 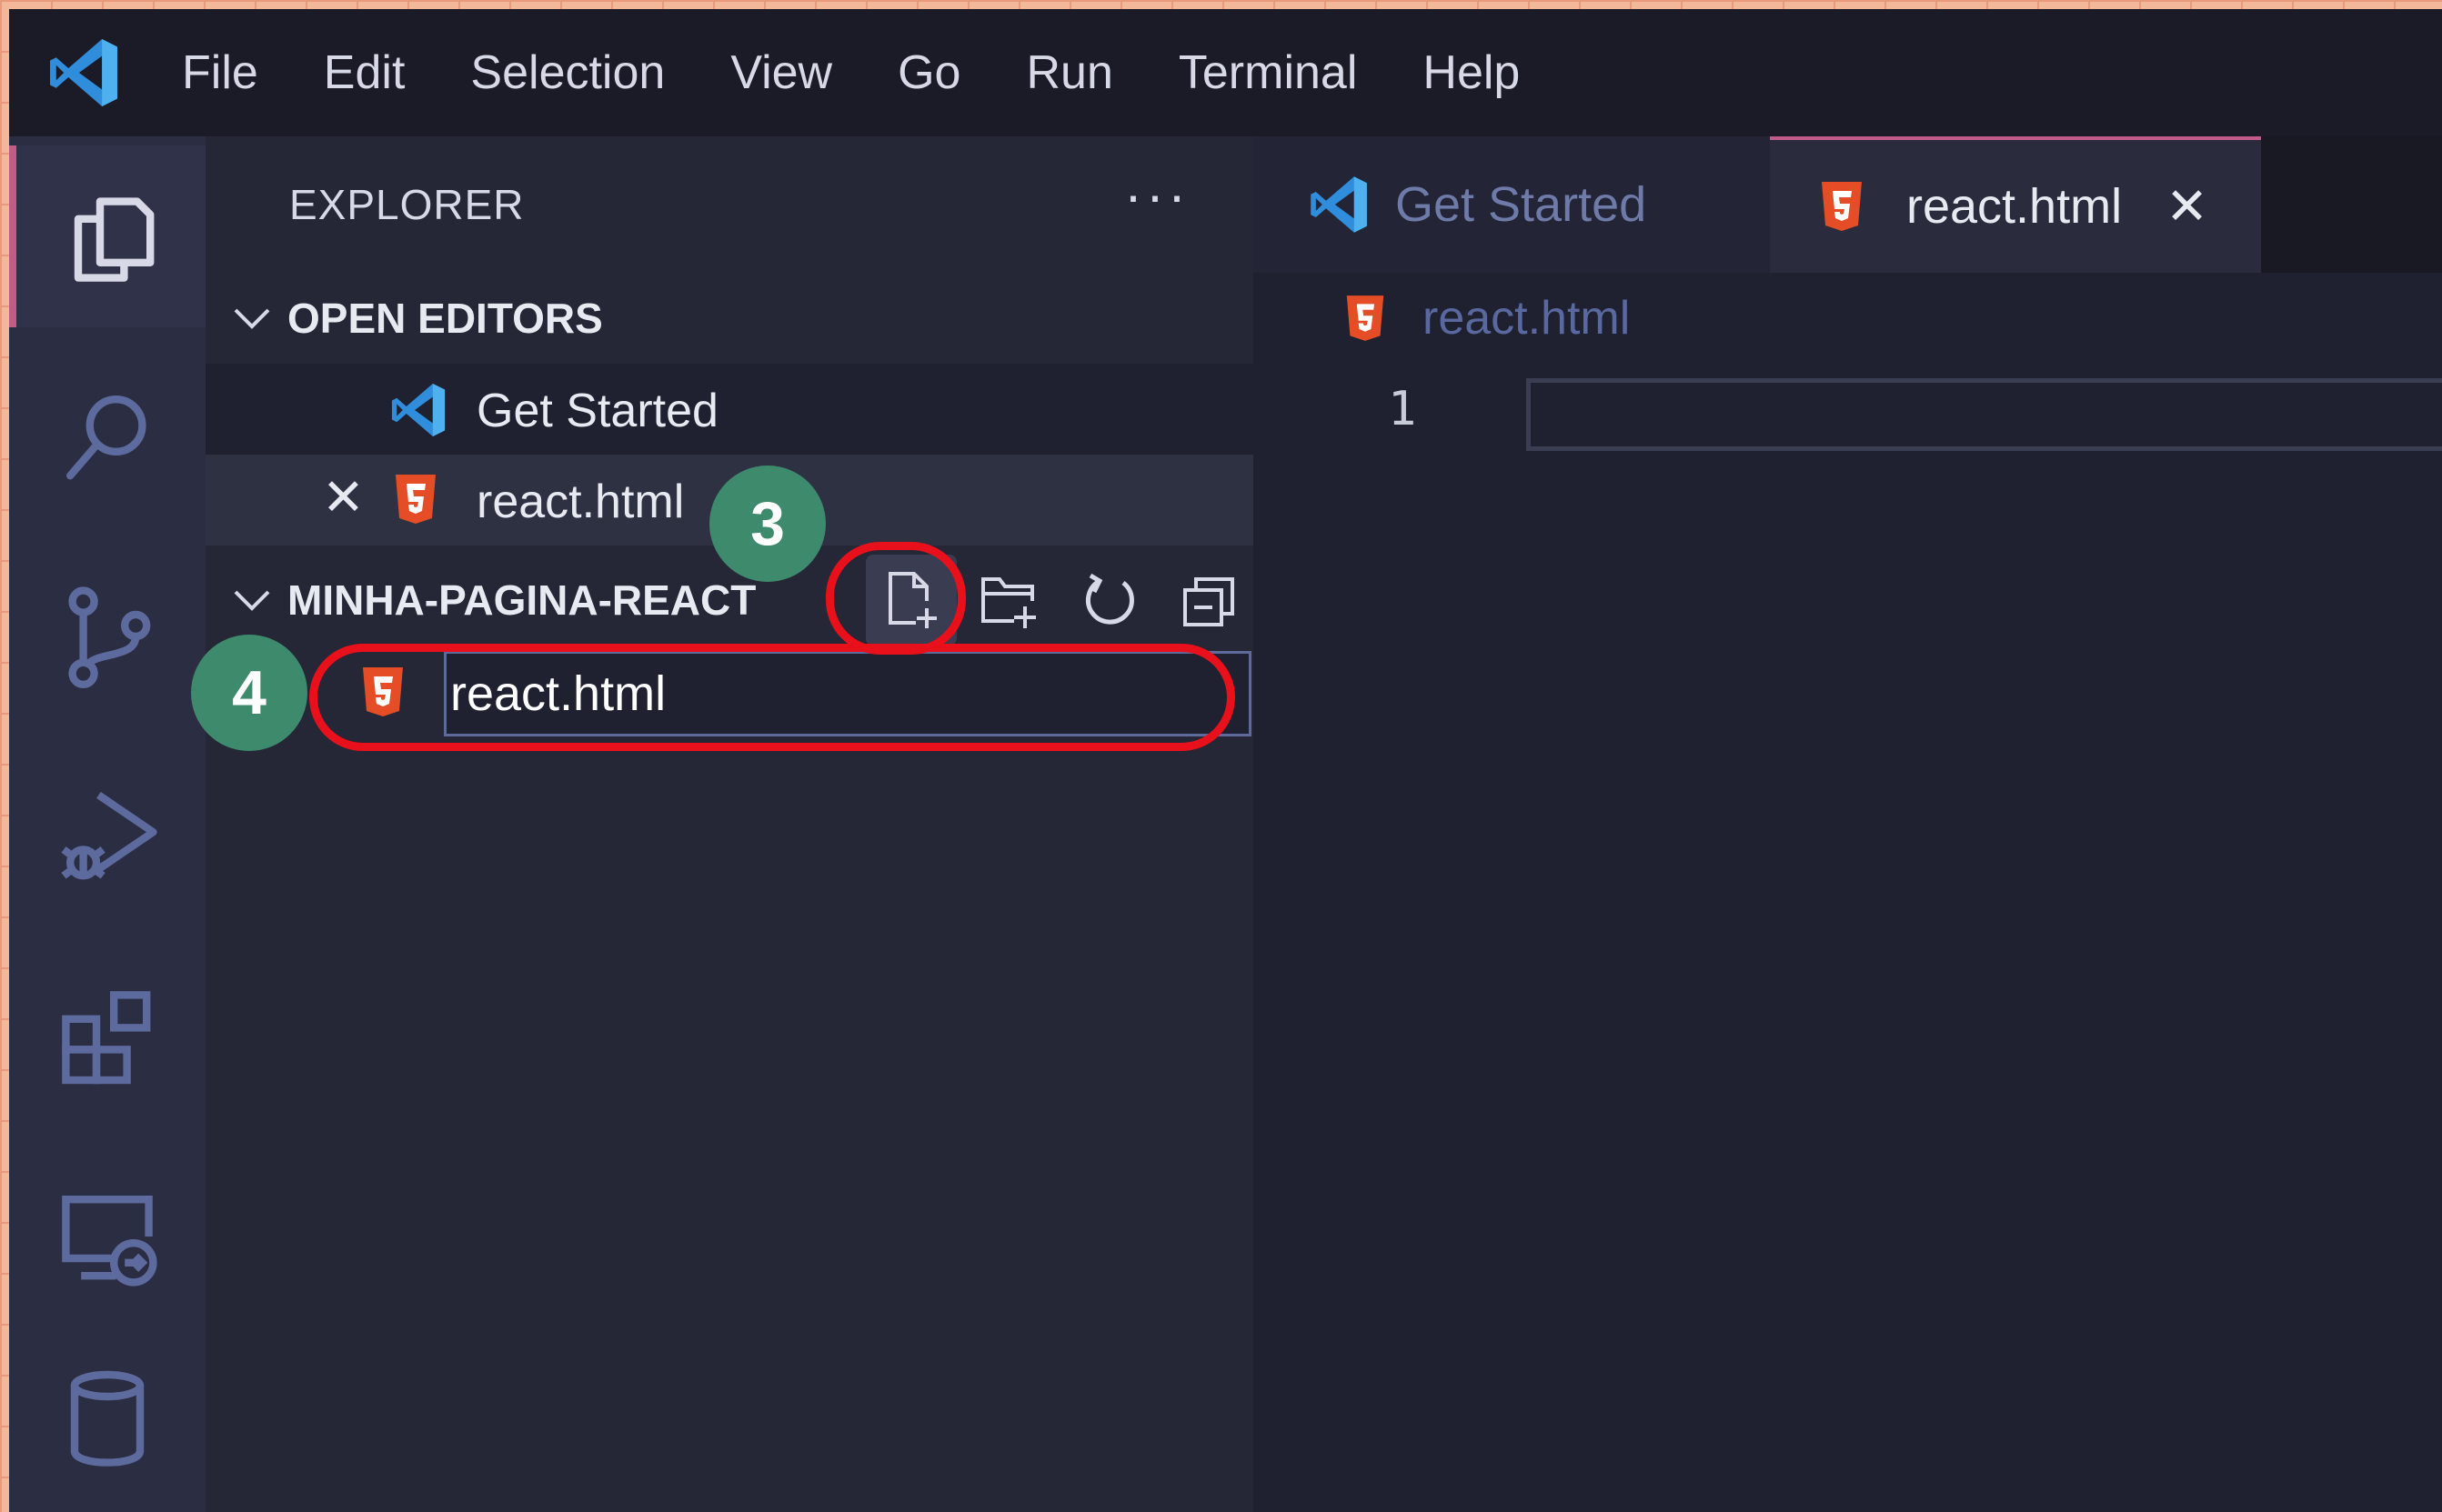 I want to click on open-editor-label: Get Started, so click(x=598, y=411).